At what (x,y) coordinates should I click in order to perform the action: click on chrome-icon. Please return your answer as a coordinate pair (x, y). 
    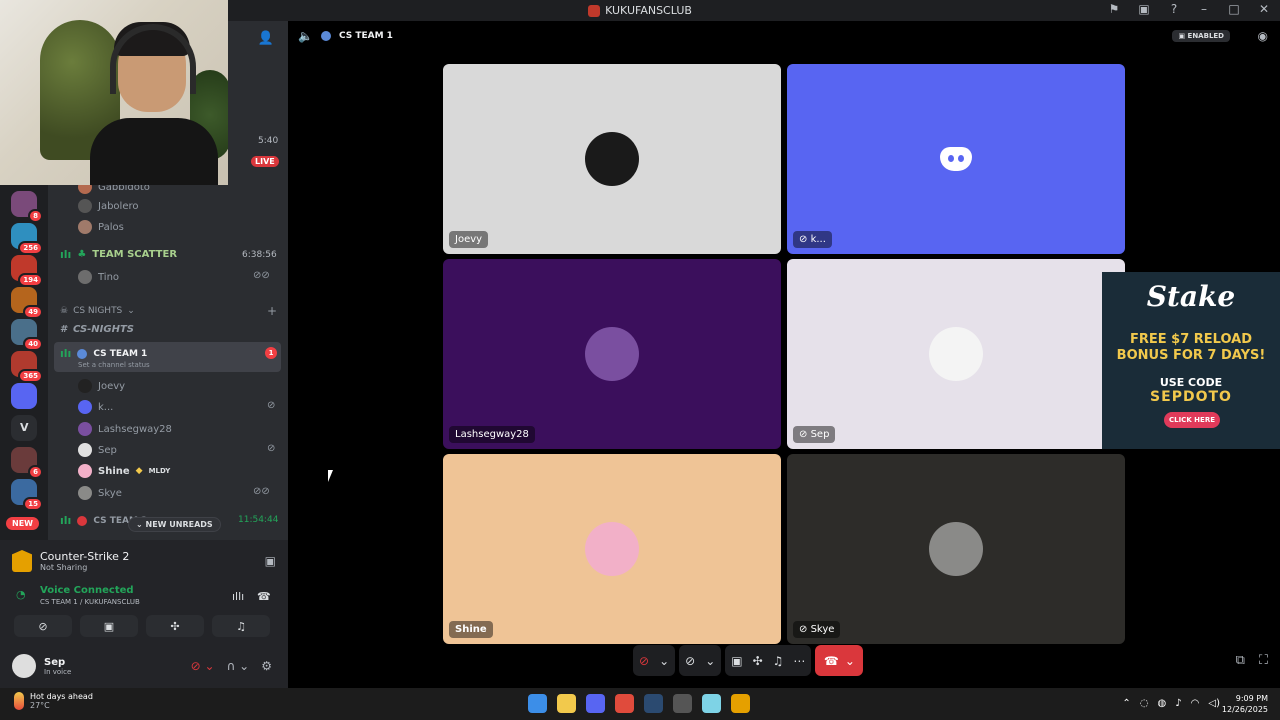
    Looking at the image, I should click on (624, 703).